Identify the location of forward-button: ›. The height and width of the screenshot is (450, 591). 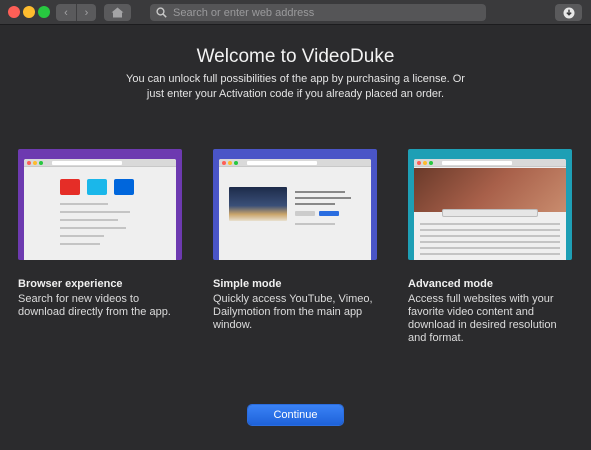
(86, 12).